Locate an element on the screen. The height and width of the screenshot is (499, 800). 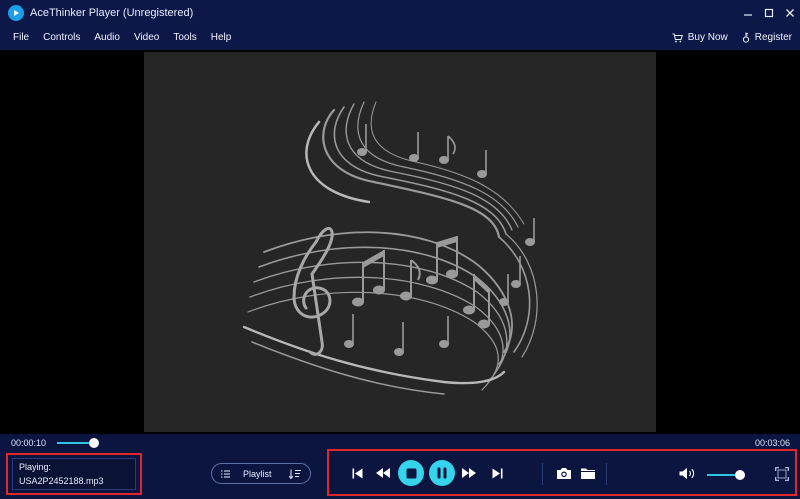
skip-previous-icon is located at coordinates (357, 473).